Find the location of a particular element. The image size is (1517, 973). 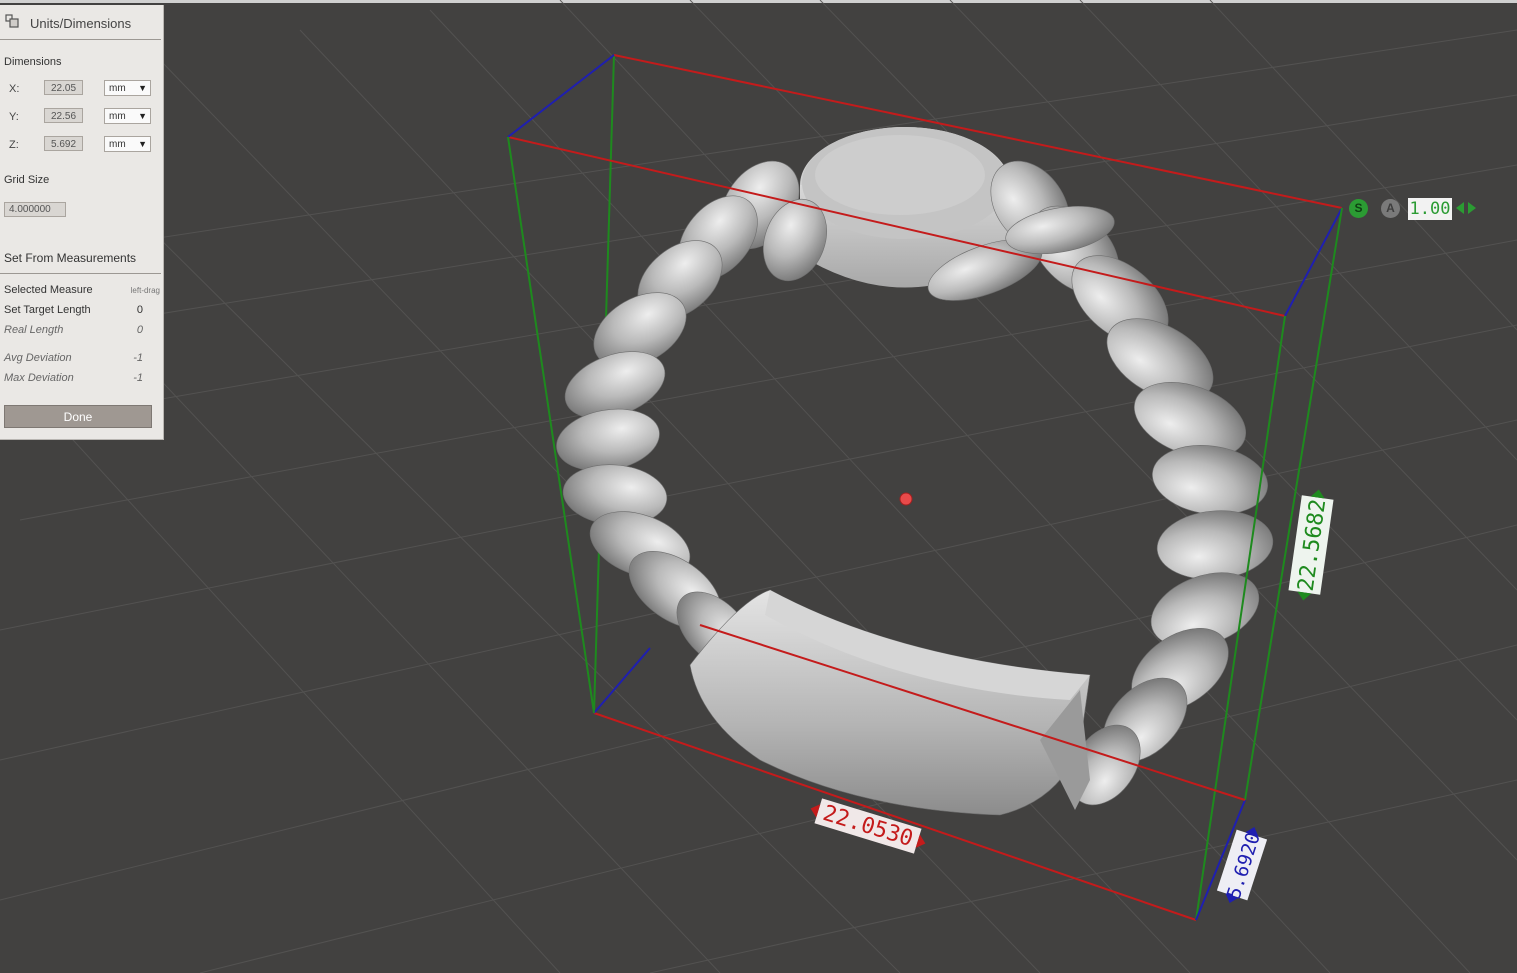

dimension-y-unit-select: mm ▼ is located at coordinates (127, 116).